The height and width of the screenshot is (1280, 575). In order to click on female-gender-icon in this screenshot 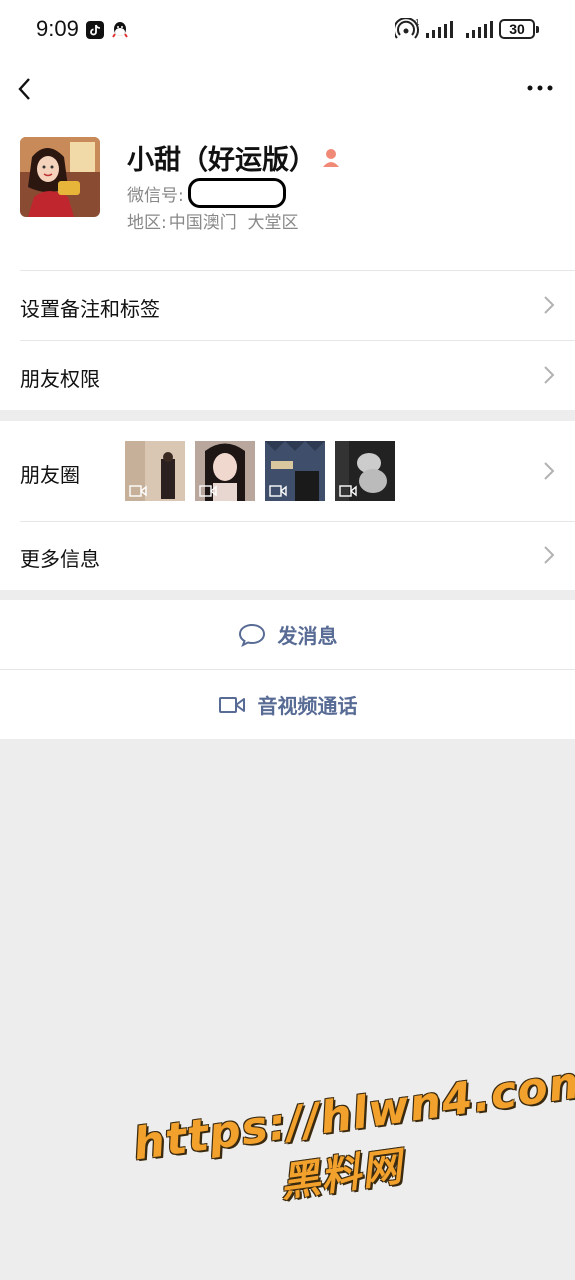, I will do `click(331, 157)`.